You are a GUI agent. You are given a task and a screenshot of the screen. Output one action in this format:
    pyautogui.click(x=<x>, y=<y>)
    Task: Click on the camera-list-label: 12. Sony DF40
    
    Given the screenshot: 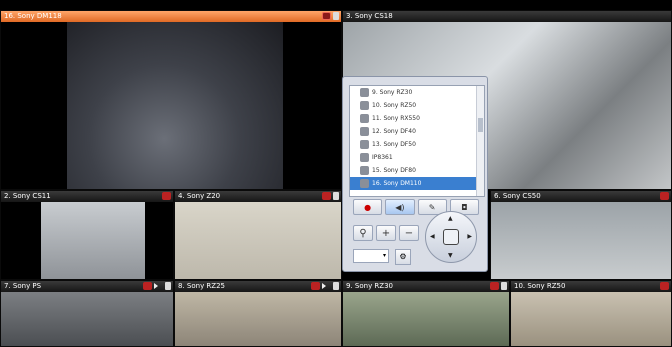 What is the action you would take?
    pyautogui.click(x=394, y=131)
    